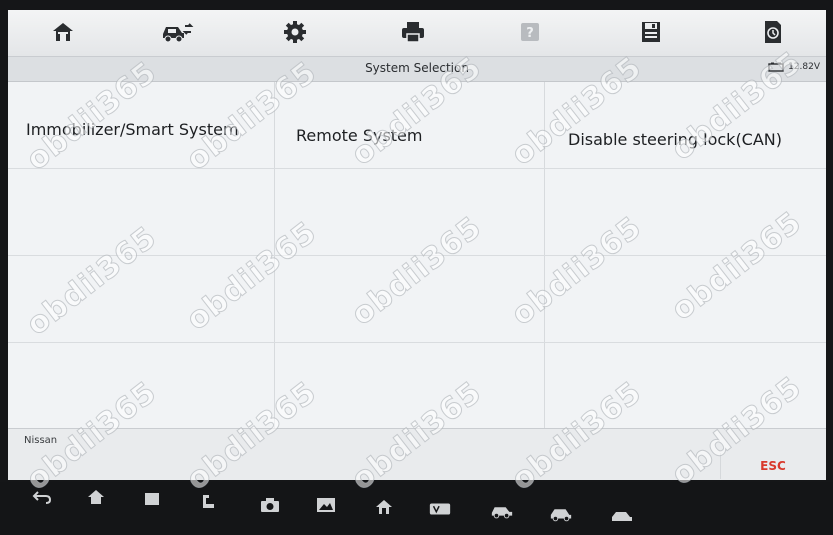 The height and width of the screenshot is (535, 833). I want to click on printer-icon, so click(413, 32).